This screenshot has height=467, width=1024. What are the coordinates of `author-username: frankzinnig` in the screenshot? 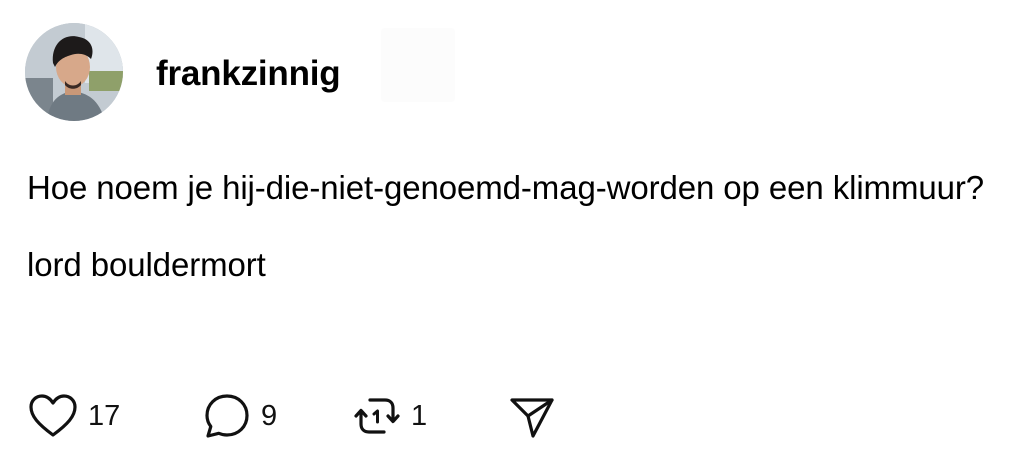 It's located at (248, 74).